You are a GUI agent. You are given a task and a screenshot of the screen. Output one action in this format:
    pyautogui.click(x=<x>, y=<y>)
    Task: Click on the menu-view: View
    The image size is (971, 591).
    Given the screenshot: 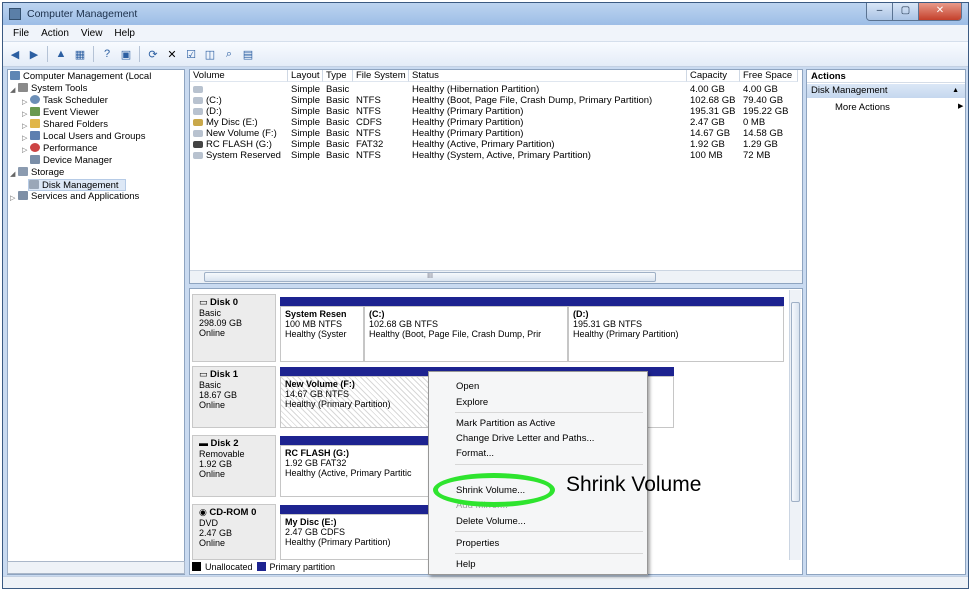 What is the action you would take?
    pyautogui.click(x=92, y=33)
    